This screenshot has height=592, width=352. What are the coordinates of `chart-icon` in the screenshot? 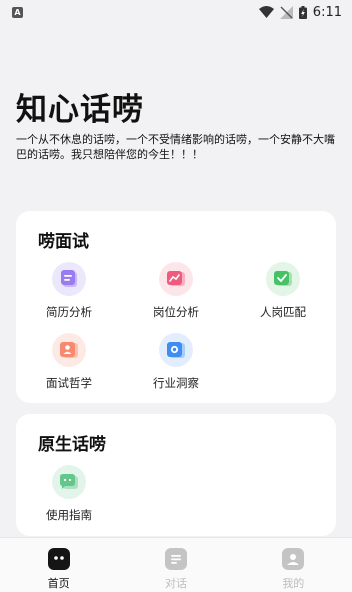 It's located at (176, 279).